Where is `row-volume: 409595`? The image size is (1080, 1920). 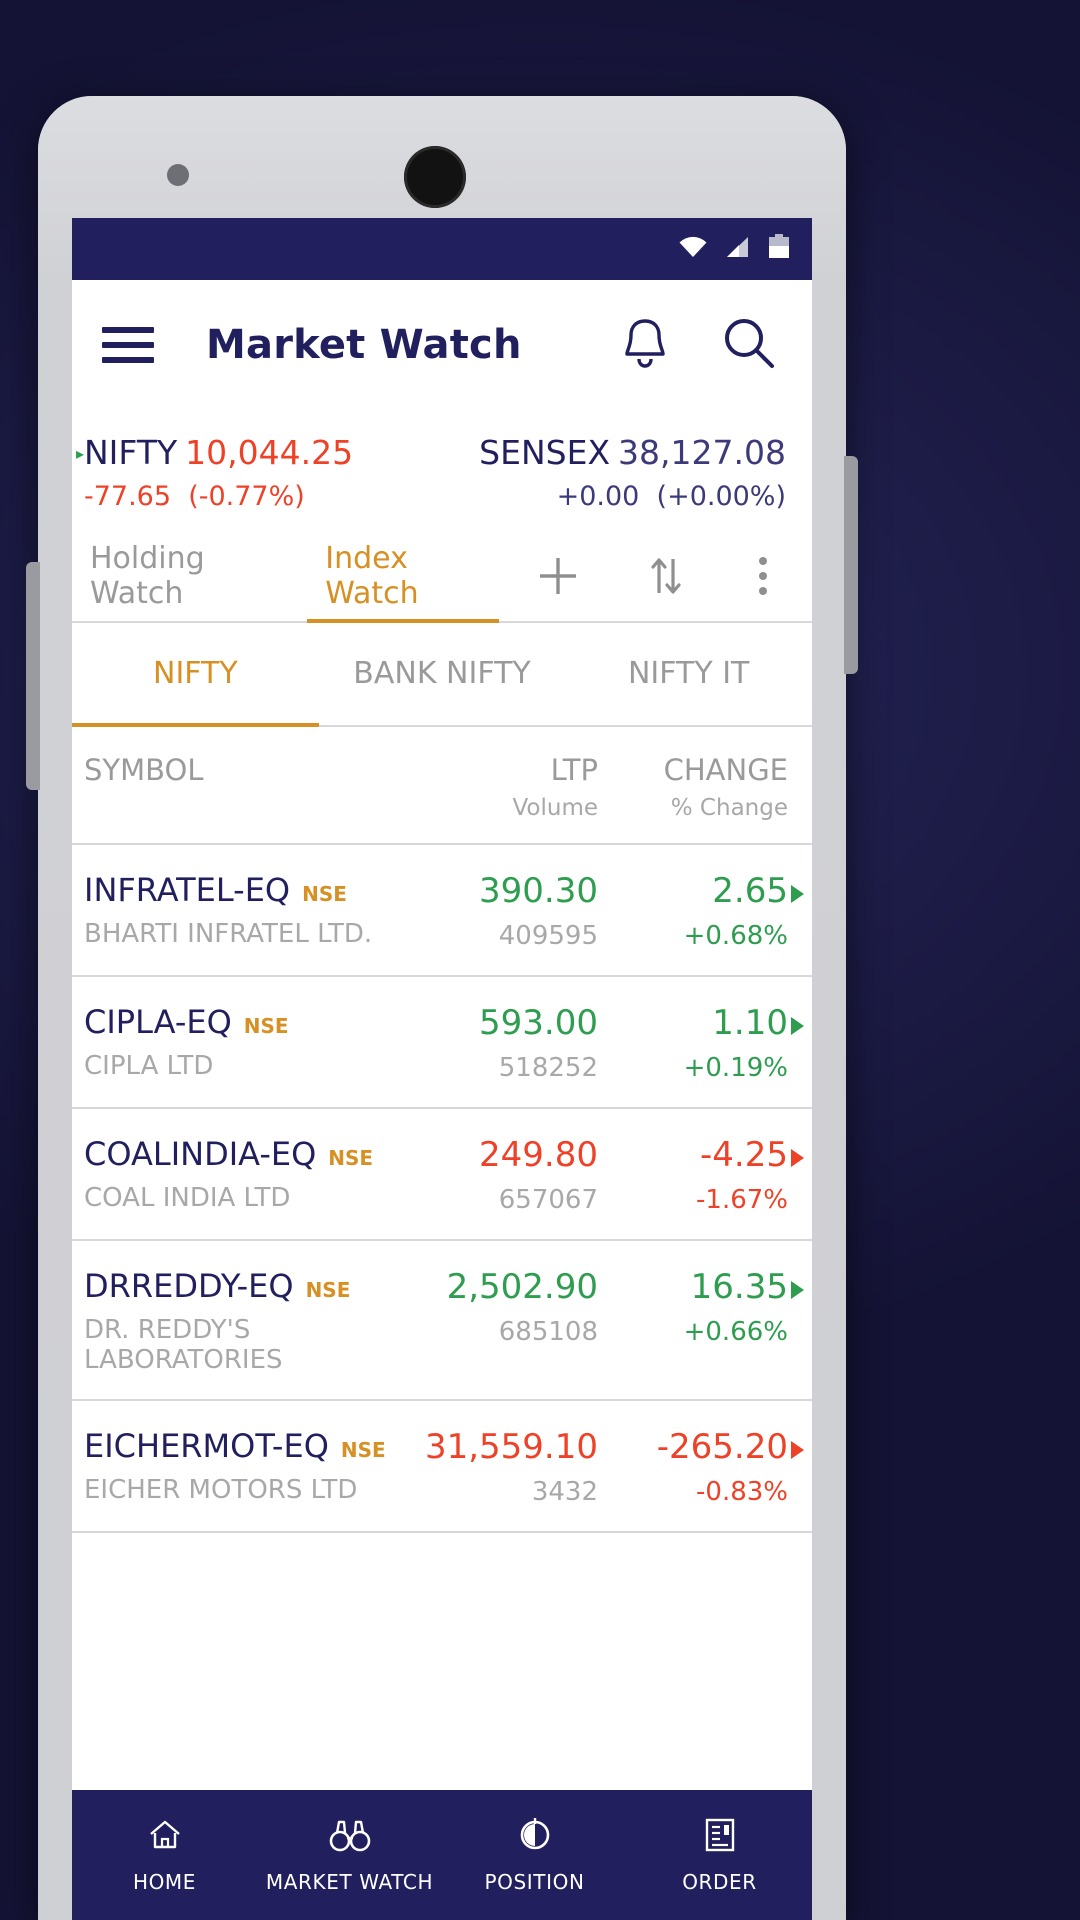 row-volume: 409595 is located at coordinates (548, 935).